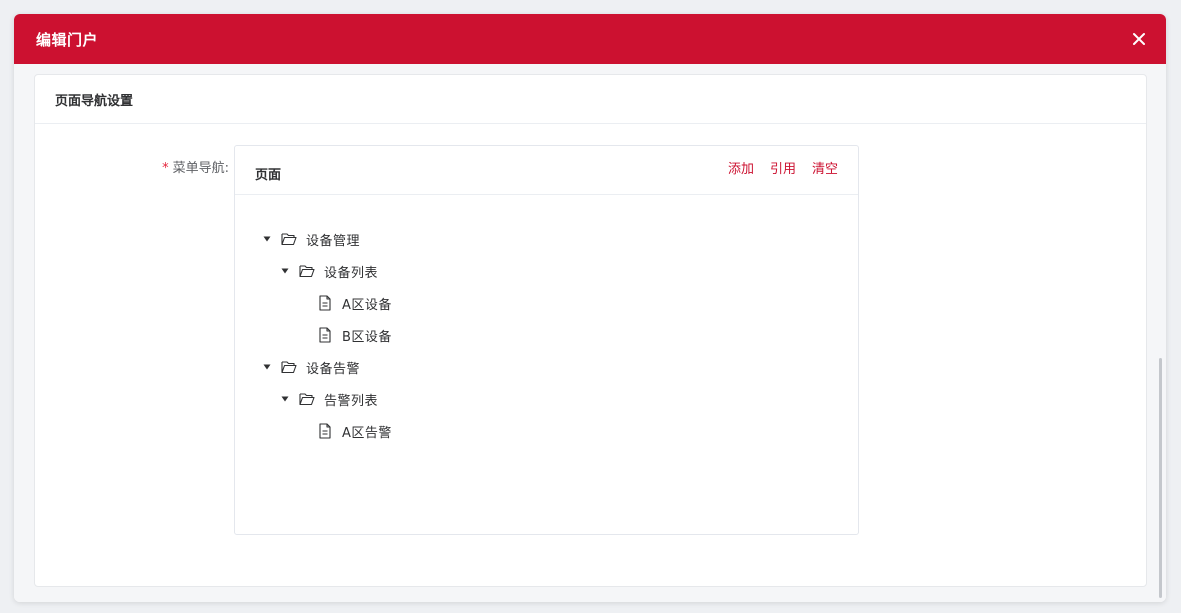 The height and width of the screenshot is (613, 1181). I want to click on tree-node-label: 告警列表, so click(351, 401).